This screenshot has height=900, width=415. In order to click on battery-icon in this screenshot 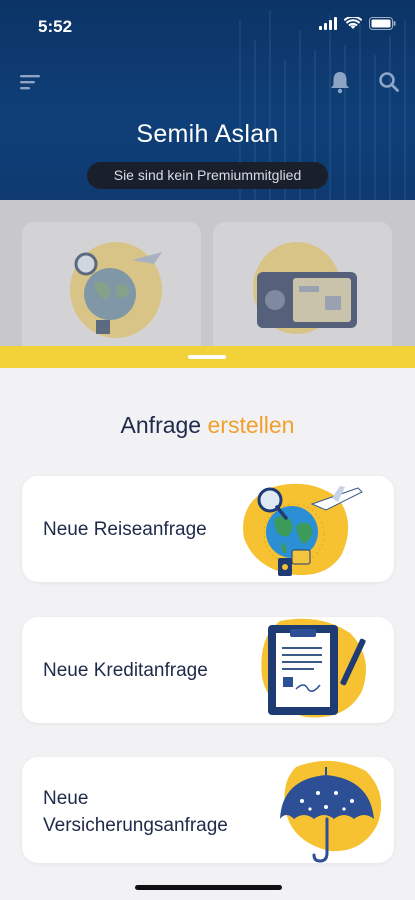, I will do `click(382, 23)`.